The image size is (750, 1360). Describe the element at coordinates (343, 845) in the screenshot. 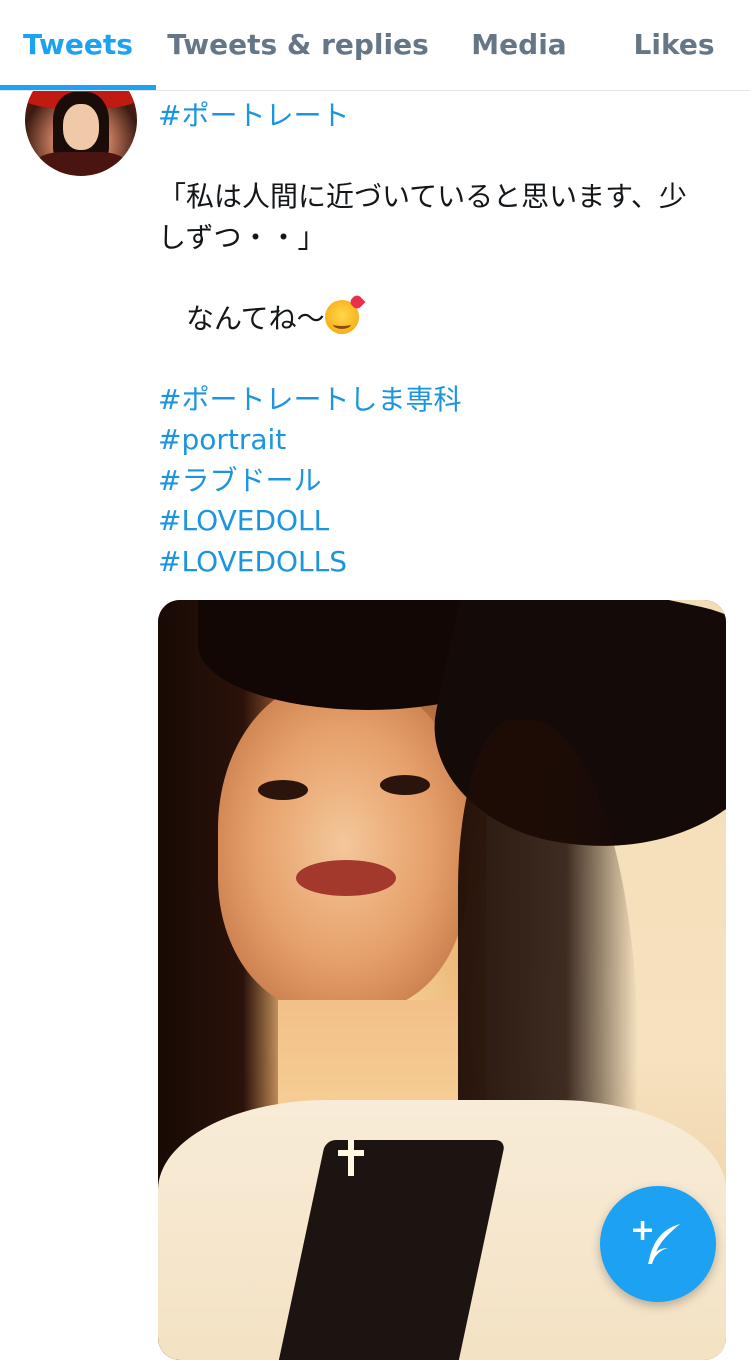

I see `photo-face` at that location.